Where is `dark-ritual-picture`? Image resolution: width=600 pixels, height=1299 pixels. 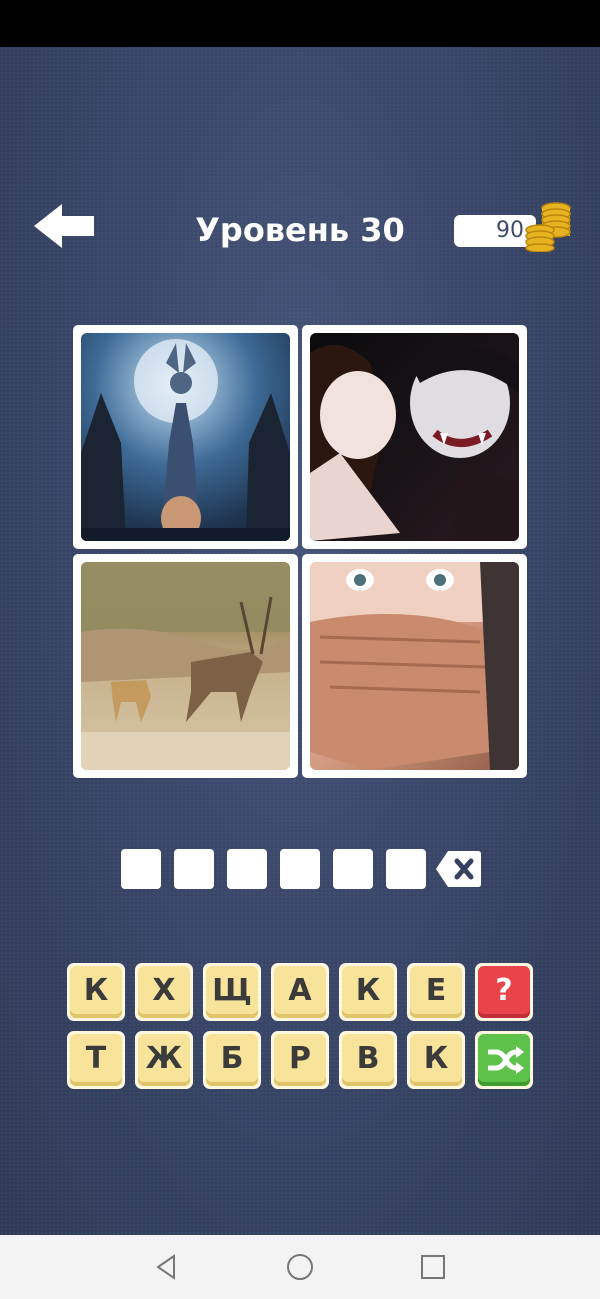 dark-ritual-picture is located at coordinates (185, 437).